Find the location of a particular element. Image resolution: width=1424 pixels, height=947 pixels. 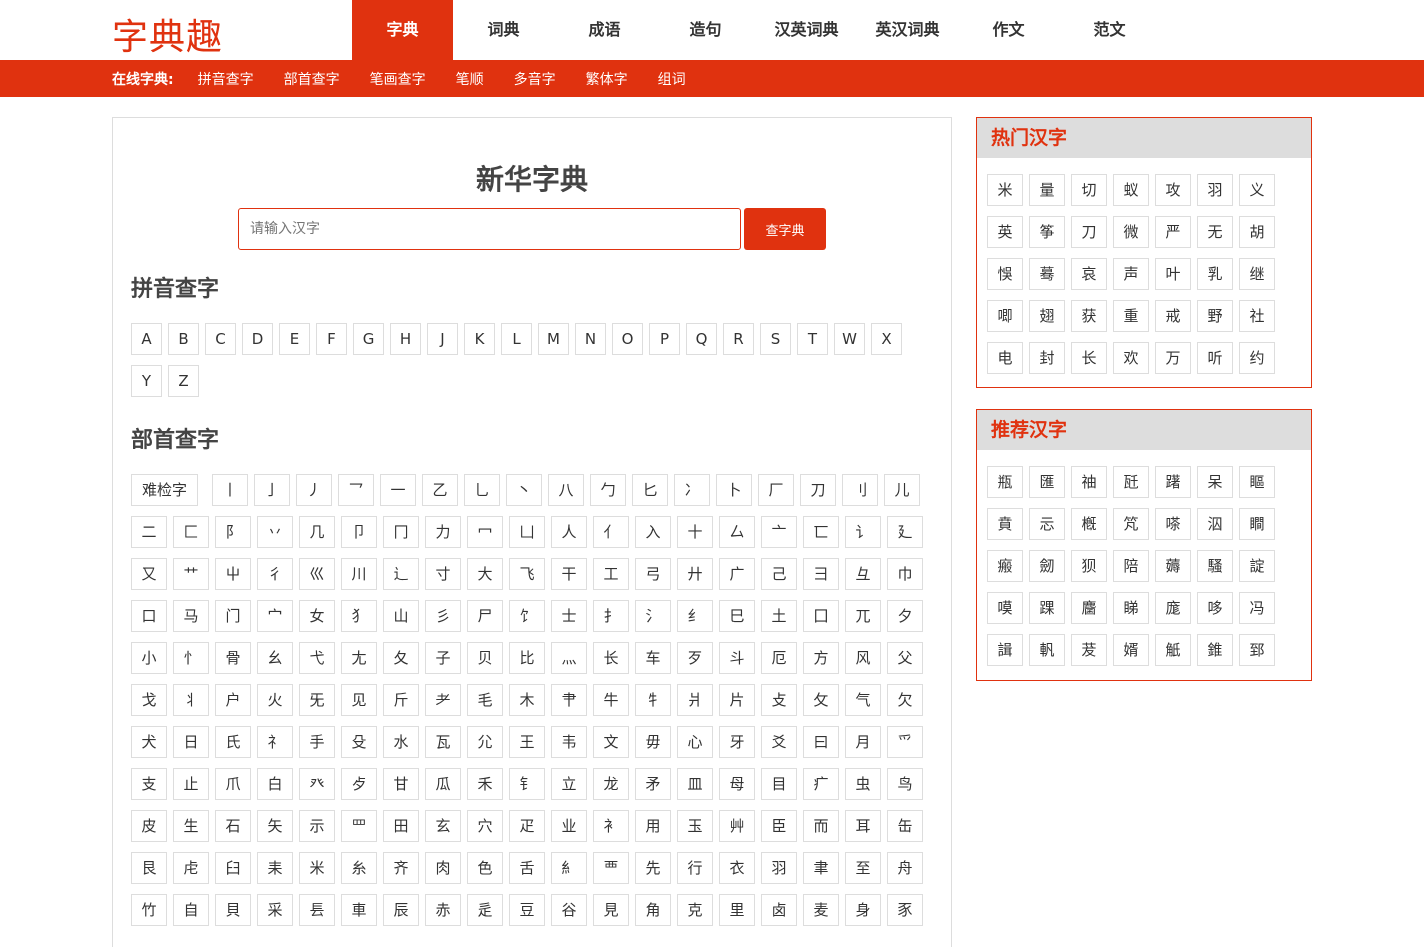

radical-cell: 刀 is located at coordinates (818, 490).